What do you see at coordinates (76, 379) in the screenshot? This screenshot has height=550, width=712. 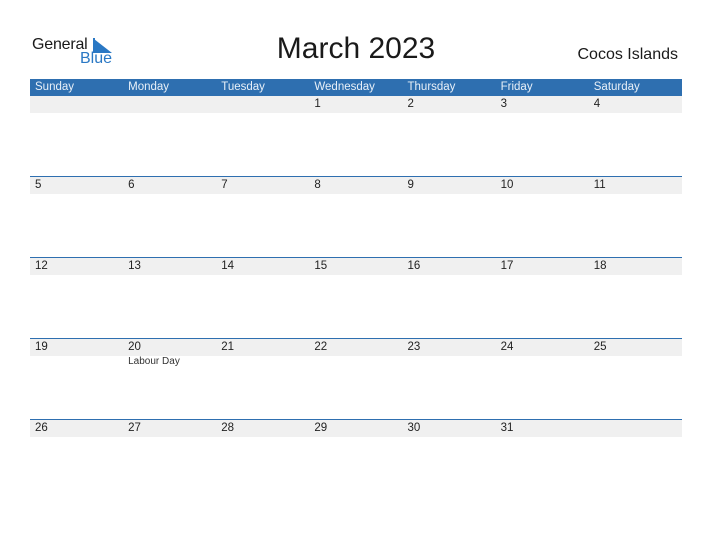 I see `day-cell: 19` at bounding box center [76, 379].